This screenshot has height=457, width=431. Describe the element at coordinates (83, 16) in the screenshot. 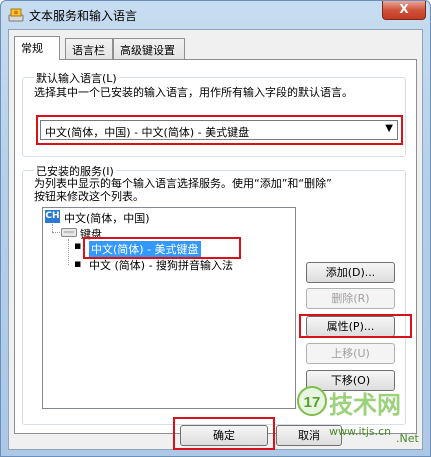

I see `window-title: 文本服务和输入语言` at that location.